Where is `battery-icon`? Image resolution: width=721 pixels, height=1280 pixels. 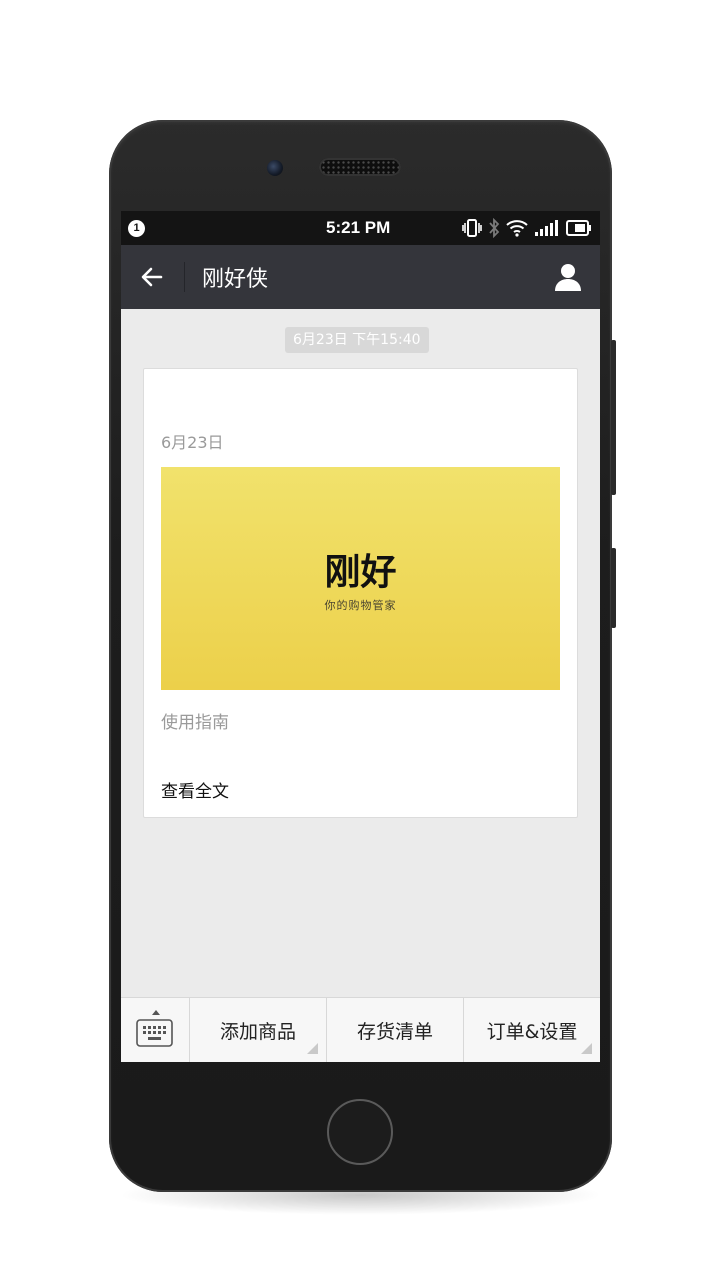 battery-icon is located at coordinates (579, 228).